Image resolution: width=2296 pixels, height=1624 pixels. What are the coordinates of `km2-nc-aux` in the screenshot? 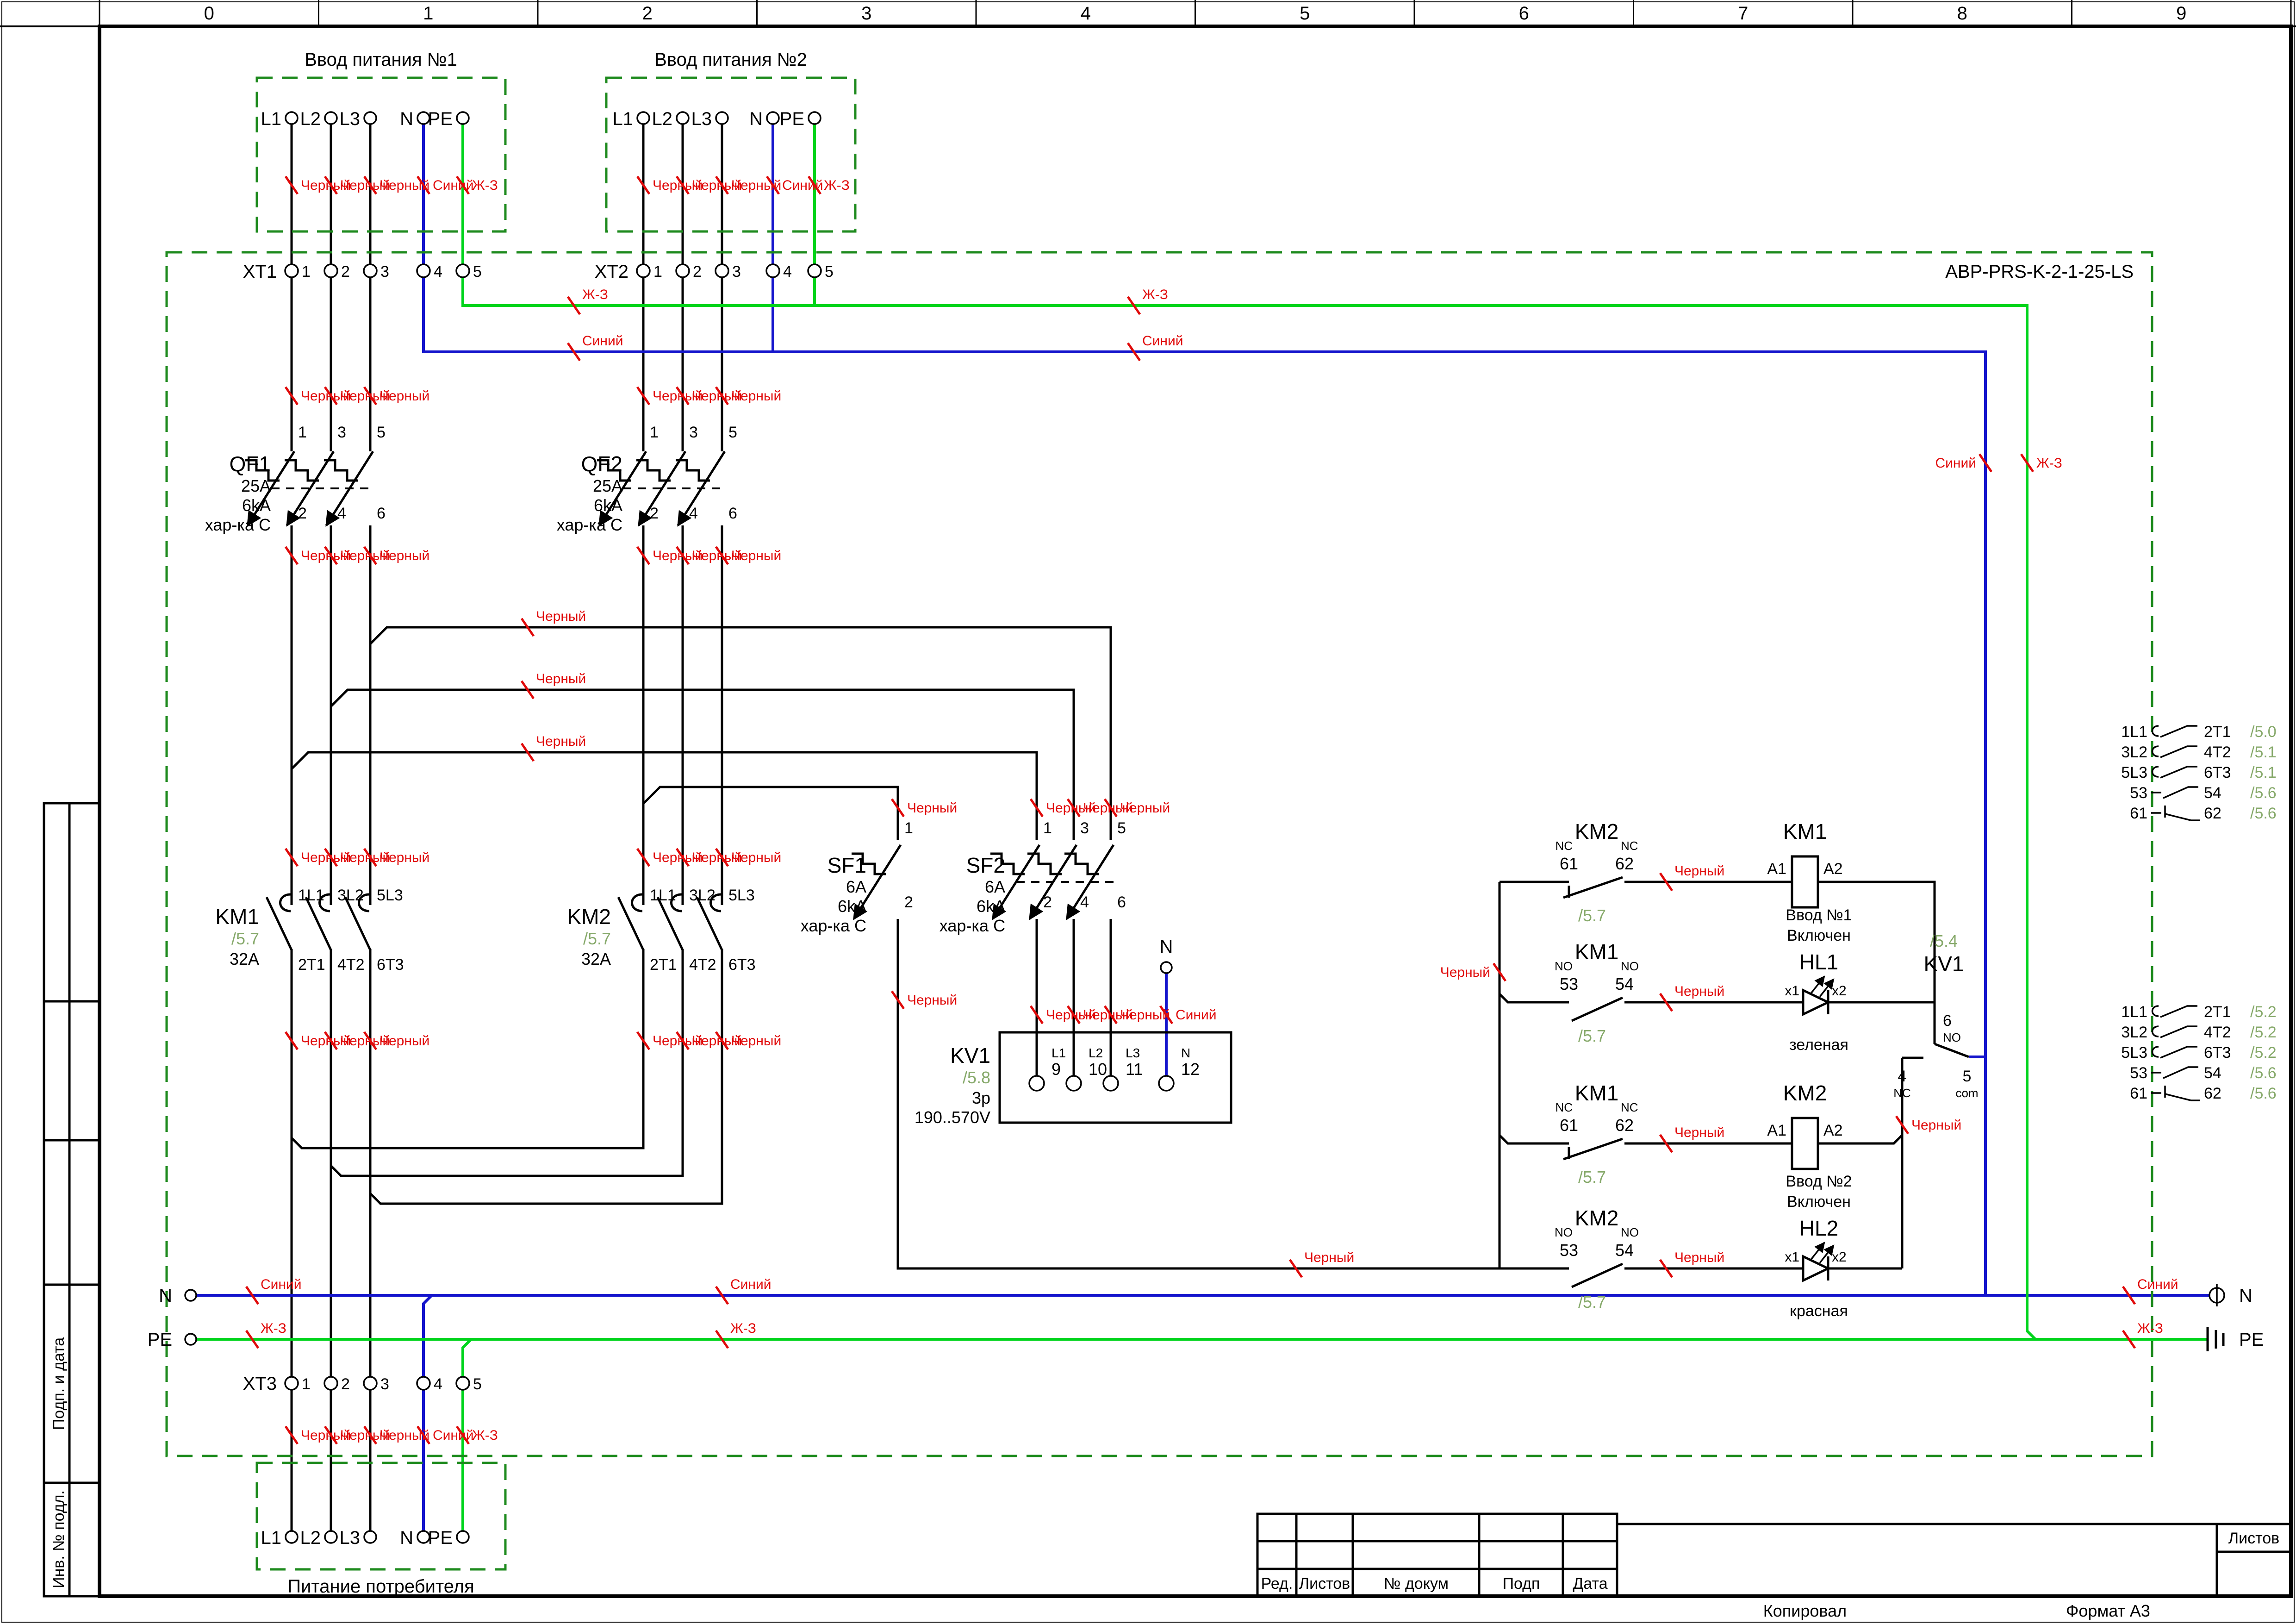 It's located at (1593, 887).